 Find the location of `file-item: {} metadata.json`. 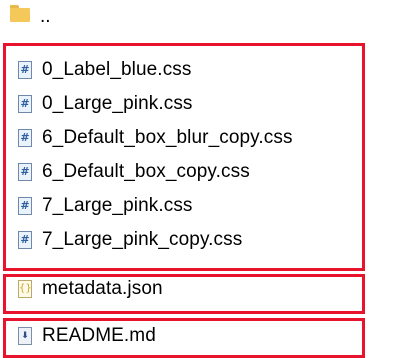

file-item: {} metadata.json is located at coordinates (84, 289).